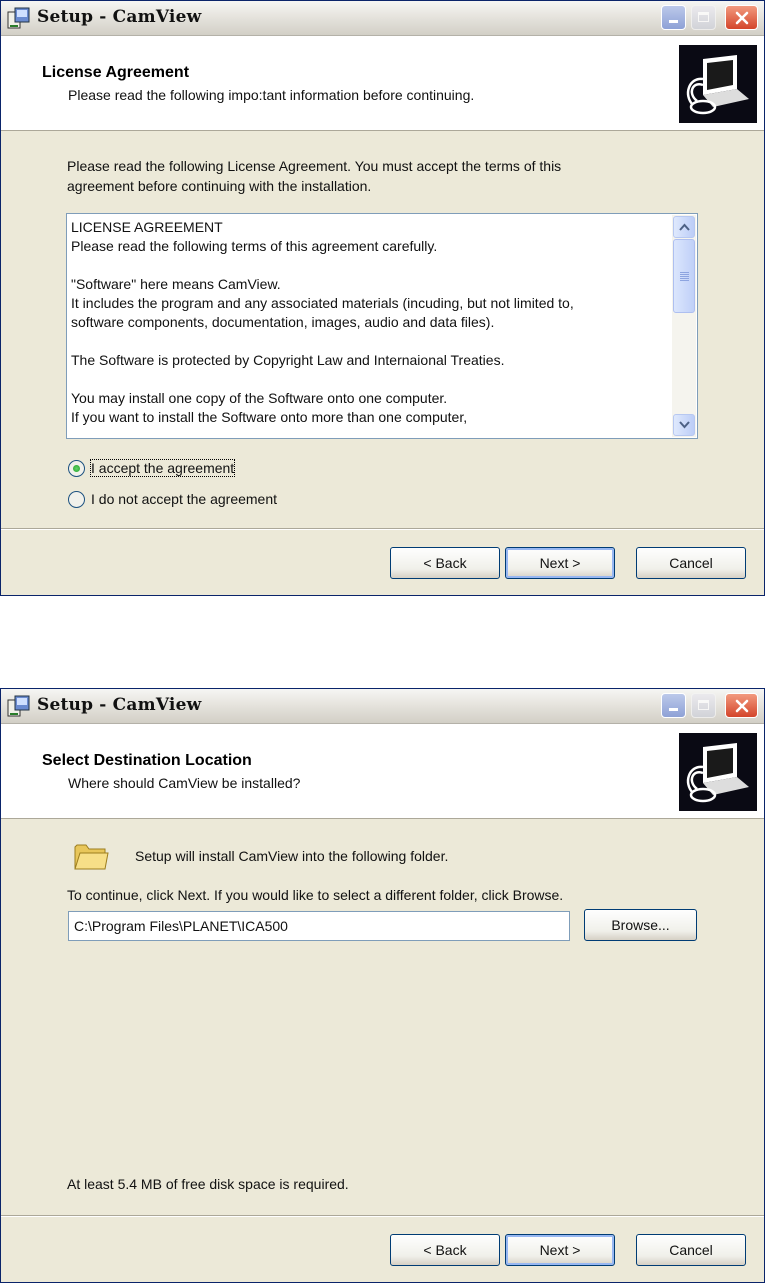 Image resolution: width=766 pixels, height=1284 pixels. What do you see at coordinates (684, 425) in the screenshot?
I see `scroll-down-icon` at bounding box center [684, 425].